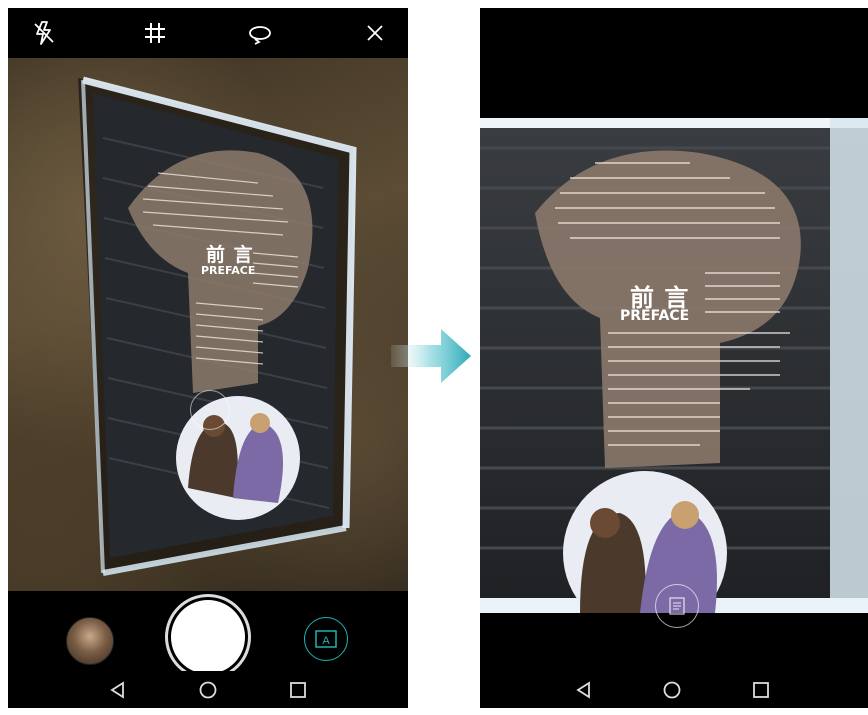  What do you see at coordinates (230, 255) in the screenshot?
I see `sign-title-chinese: 前 言` at bounding box center [230, 255].